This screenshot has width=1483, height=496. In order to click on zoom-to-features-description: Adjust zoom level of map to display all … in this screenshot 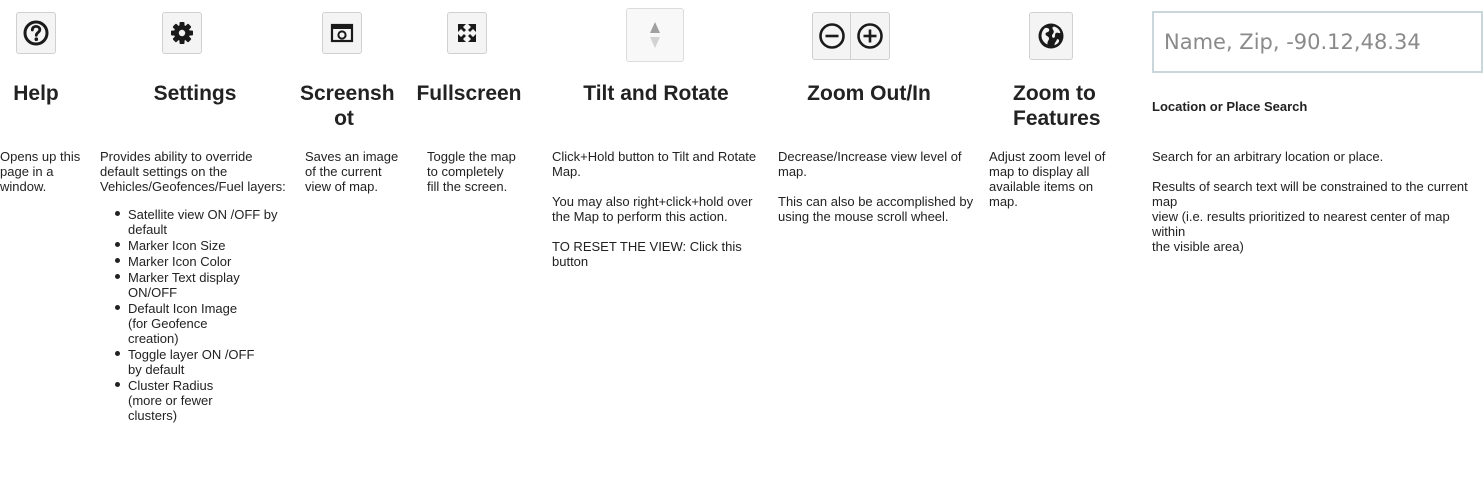, I will do `click(1047, 179)`.